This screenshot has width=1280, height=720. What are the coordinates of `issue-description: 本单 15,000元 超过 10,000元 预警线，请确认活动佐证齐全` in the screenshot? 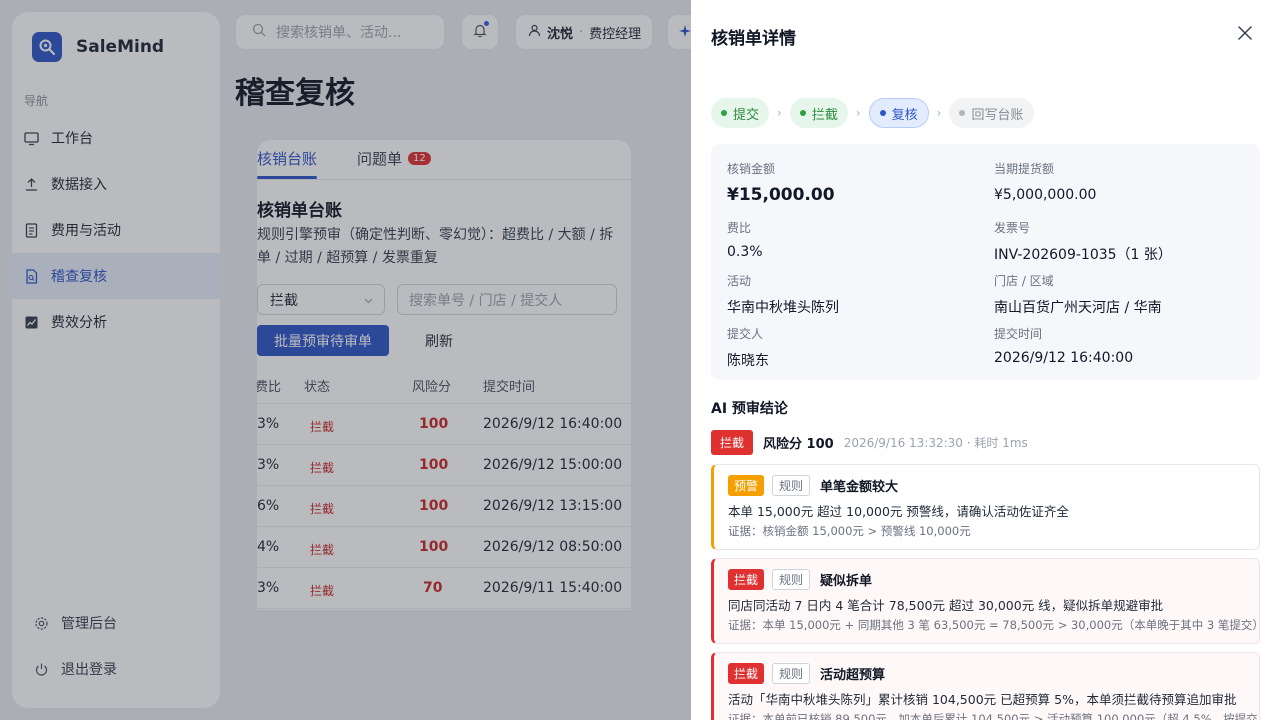 It's located at (898, 511).